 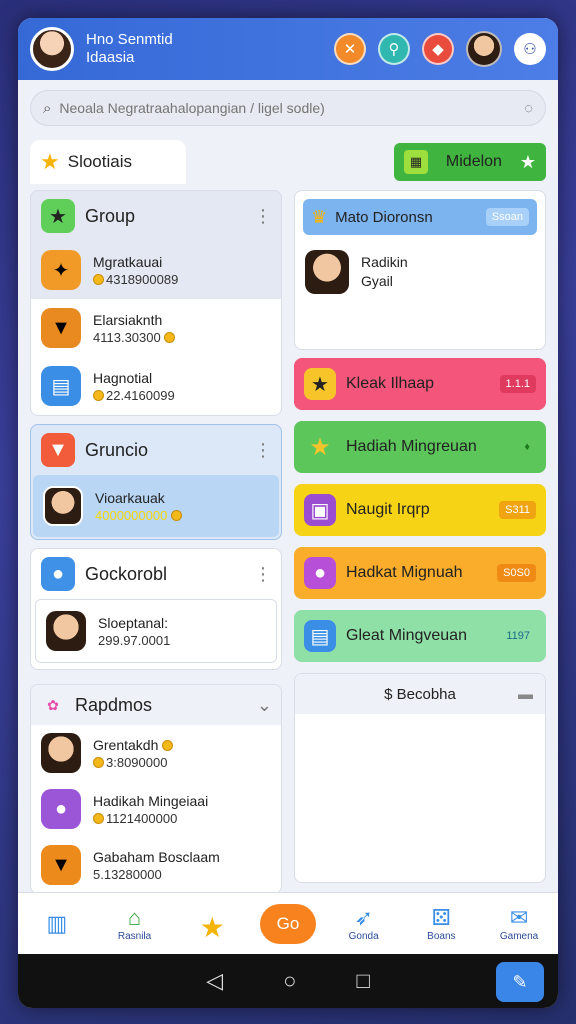 I want to click on chevron-down-icon: ⌄, so click(x=264, y=705).